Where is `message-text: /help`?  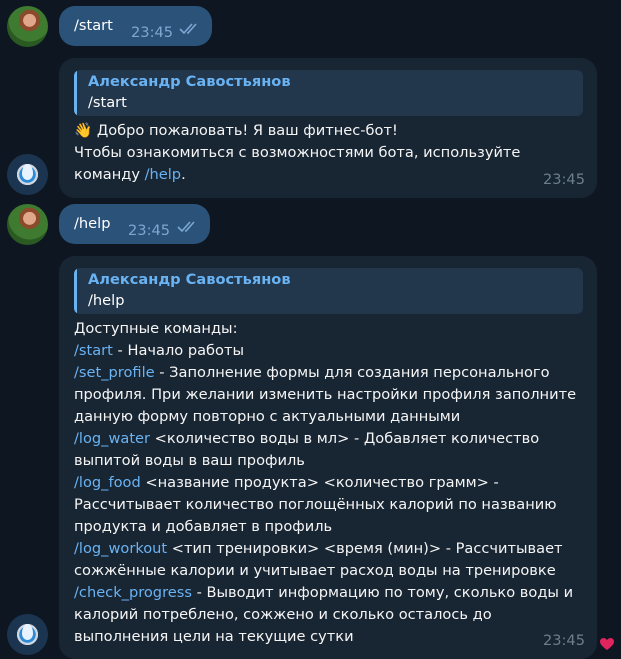 message-text: /help is located at coordinates (92, 223).